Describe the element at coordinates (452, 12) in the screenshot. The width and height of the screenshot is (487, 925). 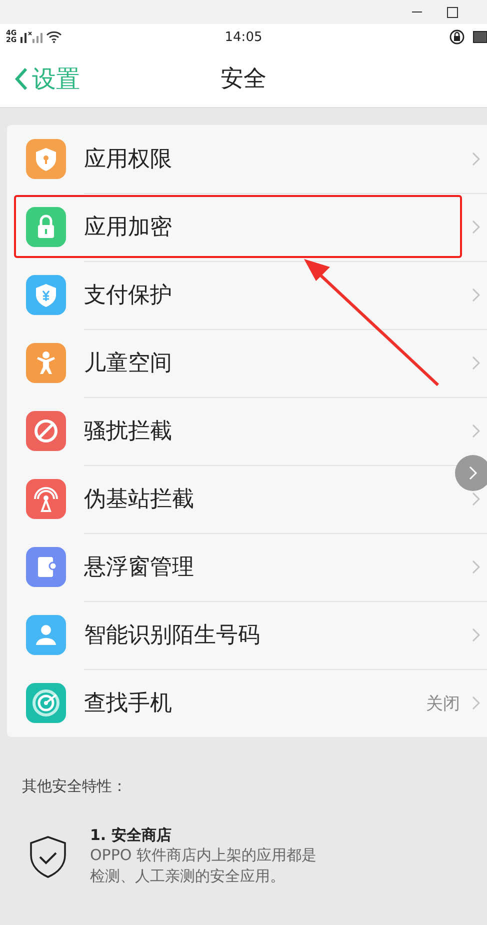
I see `maximize-icon` at that location.